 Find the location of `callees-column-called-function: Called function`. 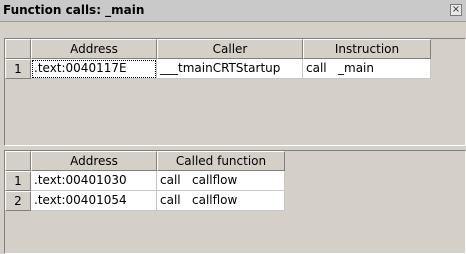

callees-column-called-function: Called function is located at coordinates (221, 161).